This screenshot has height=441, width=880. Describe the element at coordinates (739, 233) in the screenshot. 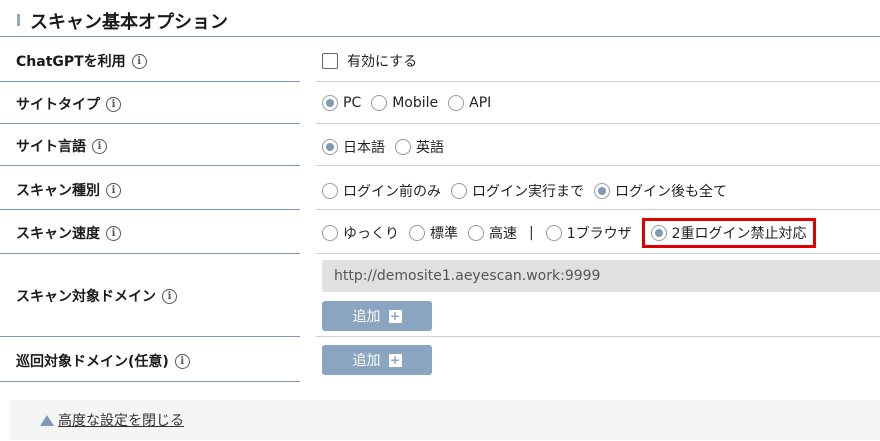

I see `radio-label: 2重ログイン禁止対応` at that location.